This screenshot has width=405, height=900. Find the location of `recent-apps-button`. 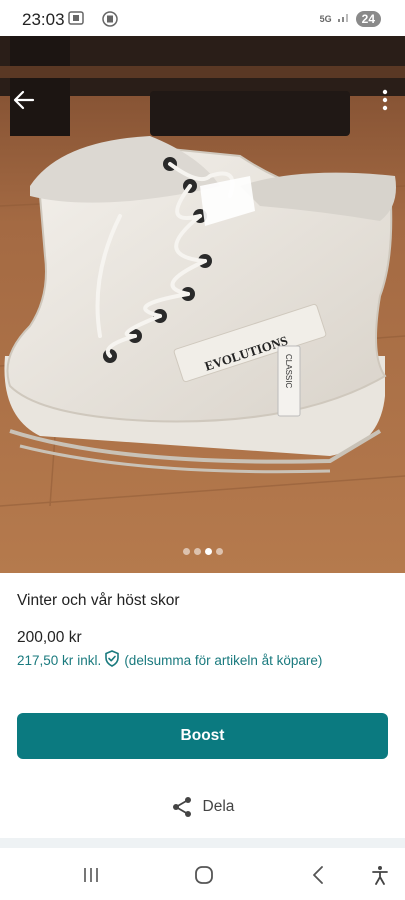

recent-apps-button is located at coordinates (91, 875).